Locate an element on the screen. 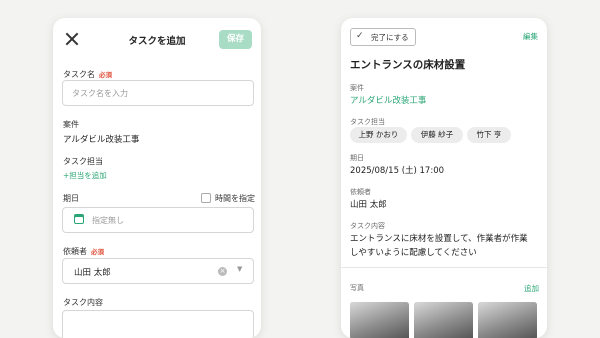 The image size is (600, 338). add-task-header: タスクを追加 保存 is located at coordinates (157, 40).